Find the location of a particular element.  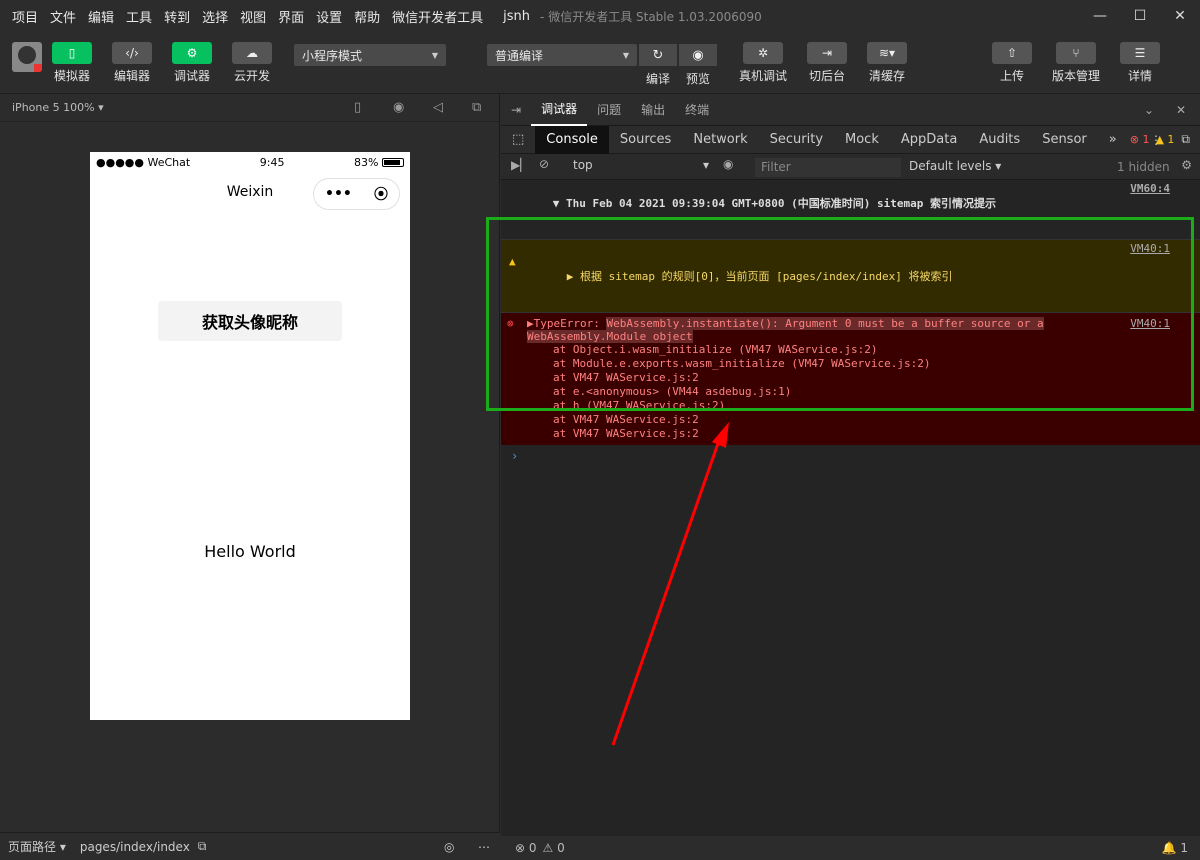

sidebar-toggle-icon: ▶▏ is located at coordinates (520, 165).